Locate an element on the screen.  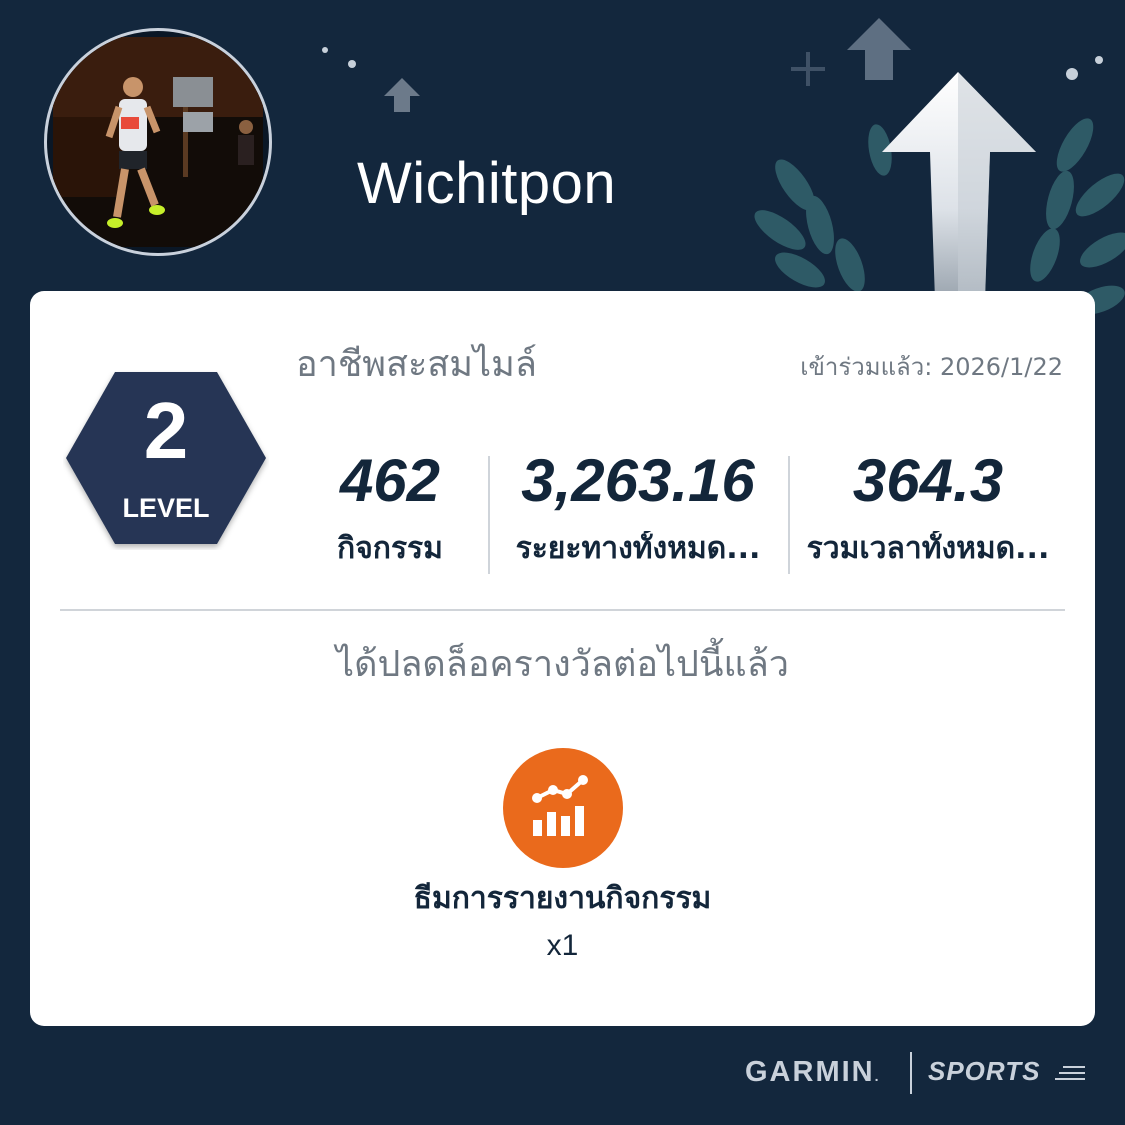
avatar is located at coordinates (158, 142).